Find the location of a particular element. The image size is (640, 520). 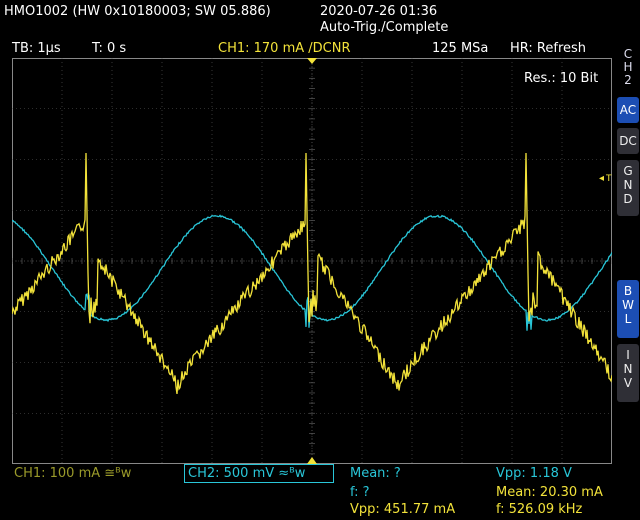

gnd-button: G N D is located at coordinates (628, 188).